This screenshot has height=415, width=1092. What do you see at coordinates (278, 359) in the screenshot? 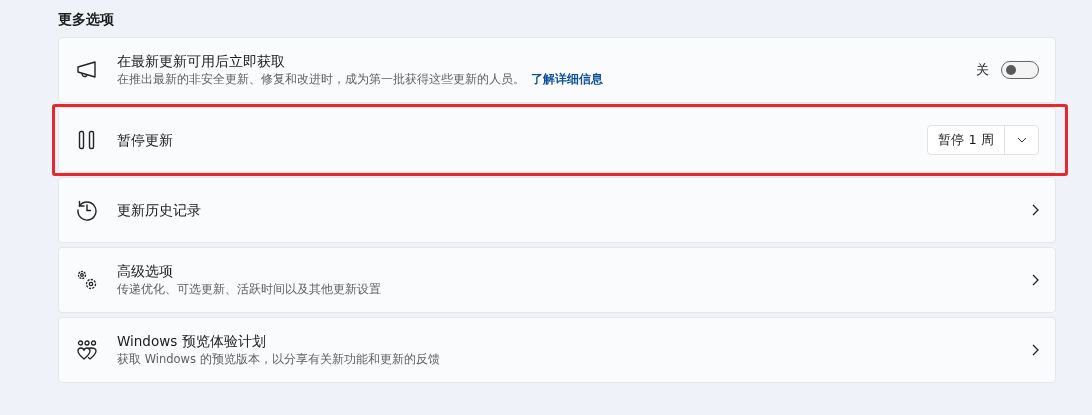
I see `setting-description: 获取 Windows 的预览版本，以分享有关新功能和更新的反馈` at bounding box center [278, 359].